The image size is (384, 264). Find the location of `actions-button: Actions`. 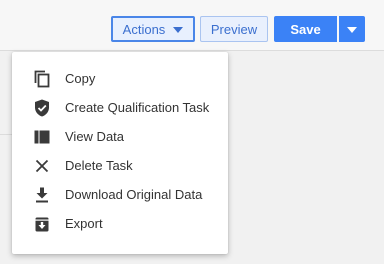

actions-button: Actions is located at coordinates (153, 29).